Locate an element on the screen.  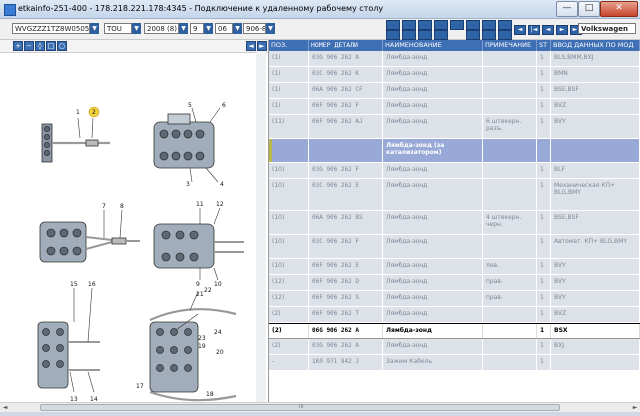
vin-field: WVGZZZ1TZ8W050568 is located at coordinates (51, 28).